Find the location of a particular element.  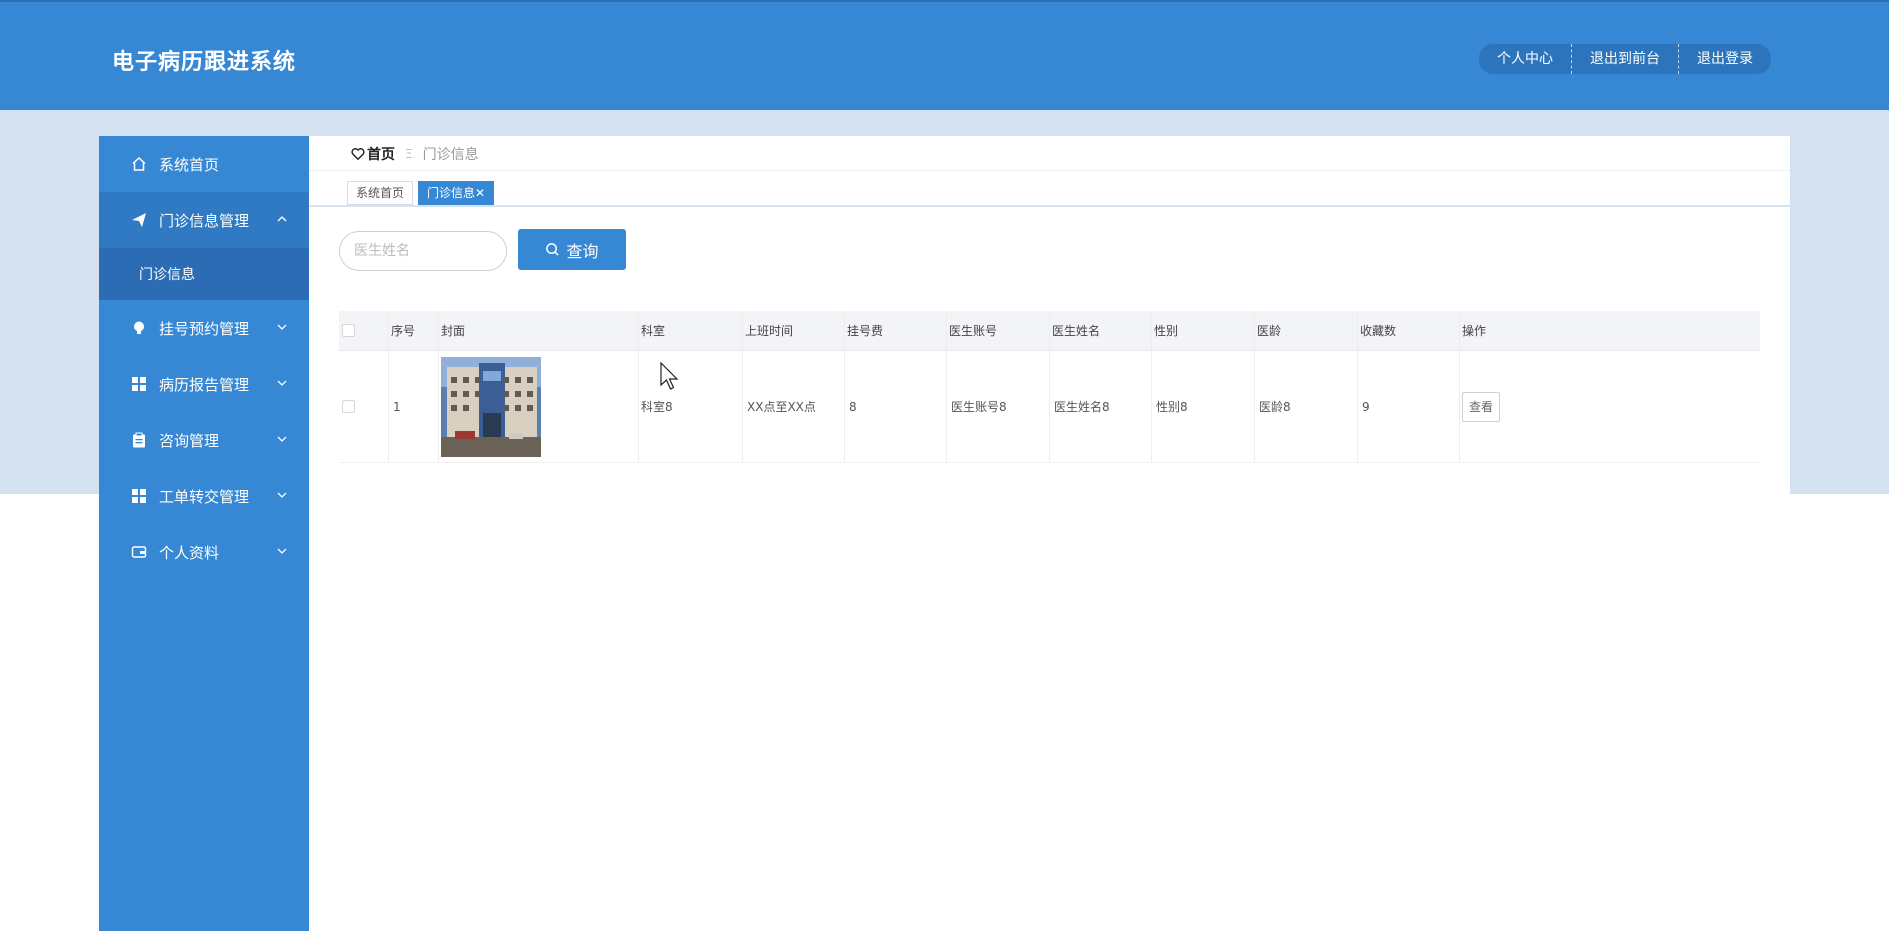

cell-years: 医龄8 is located at coordinates (1306, 406).